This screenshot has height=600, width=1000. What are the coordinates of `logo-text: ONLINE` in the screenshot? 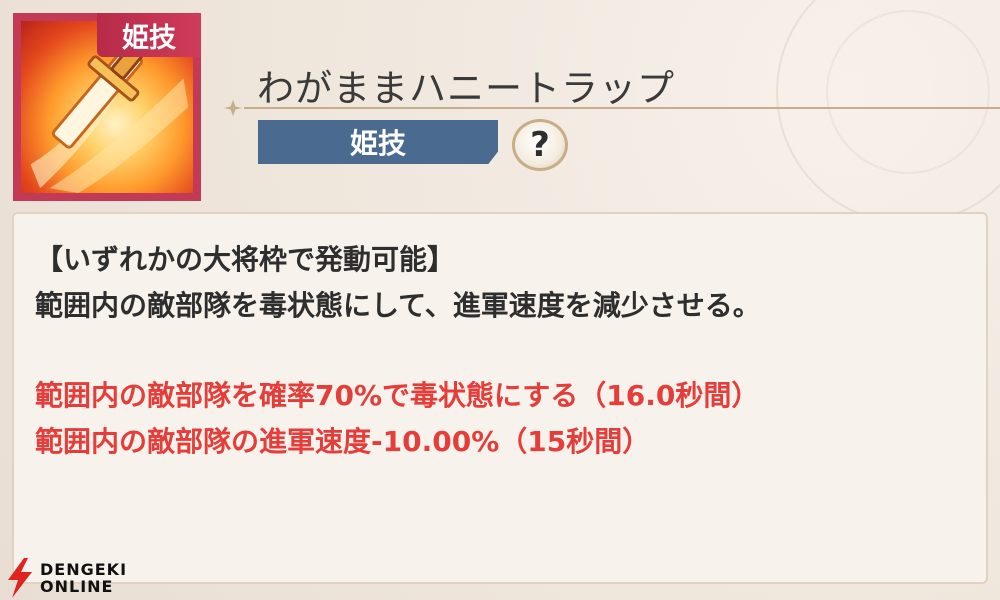 It's located at (77, 586).